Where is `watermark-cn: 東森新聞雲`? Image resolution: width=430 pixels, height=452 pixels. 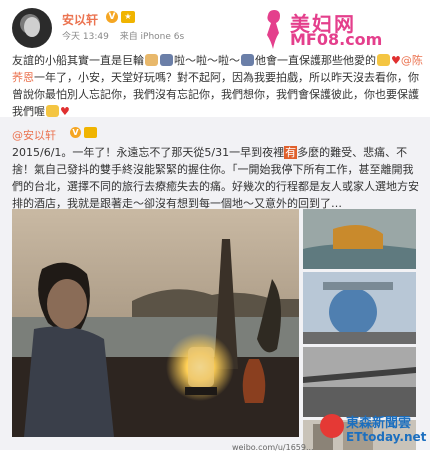
watermark-cn: 東森新聞雲 is located at coordinates (379, 423).